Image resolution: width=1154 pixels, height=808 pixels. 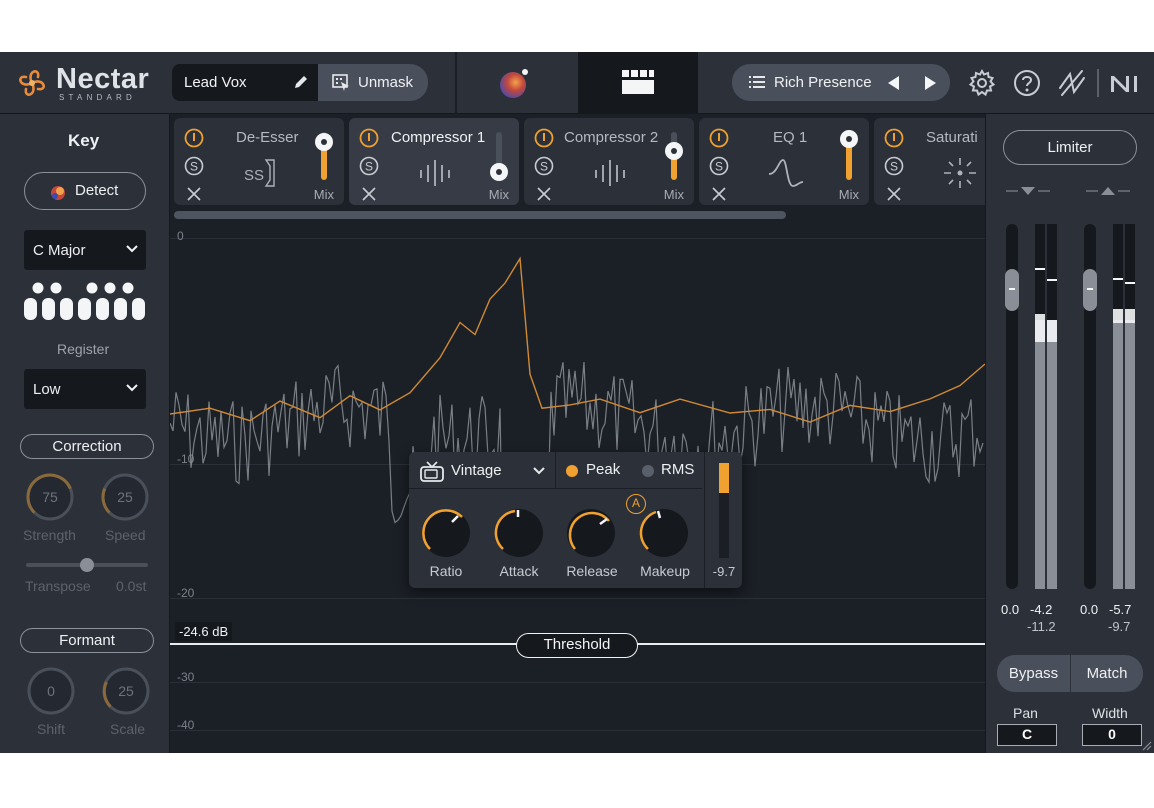 What do you see at coordinates (723, 520) in the screenshot?
I see `gain-reduction-meter: -9.7` at bounding box center [723, 520].